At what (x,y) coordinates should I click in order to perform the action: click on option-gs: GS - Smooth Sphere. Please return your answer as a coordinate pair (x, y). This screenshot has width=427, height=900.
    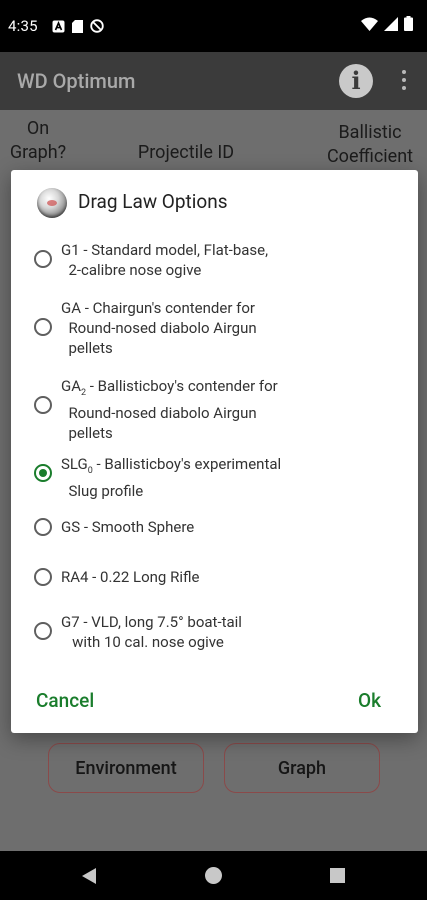
    Looking at the image, I should click on (214, 527).